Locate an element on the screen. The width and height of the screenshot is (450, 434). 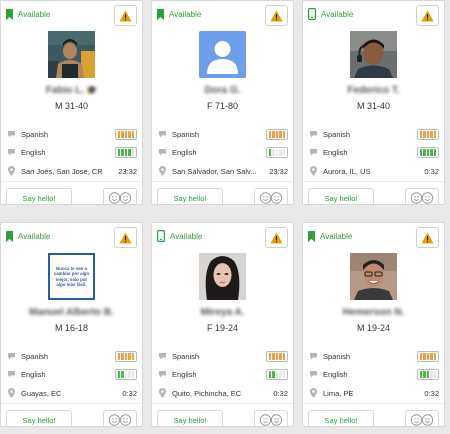
gender-age: F 19-24 is located at coordinates (222, 328).